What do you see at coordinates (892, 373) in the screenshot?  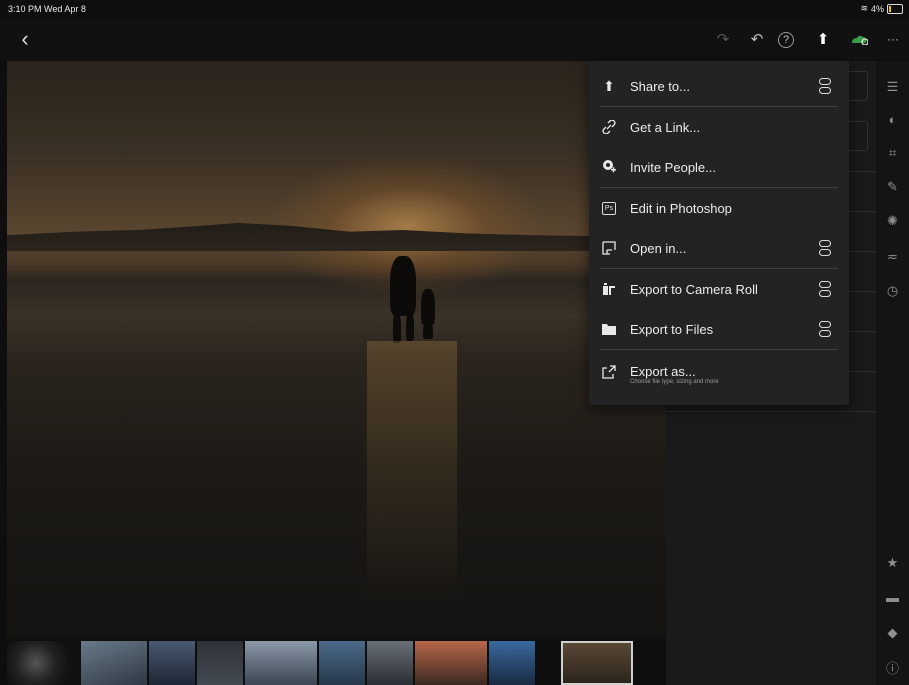 I see `side-rail: ☰ ◐ ⌗ ✎ ✺ ≂ ◷ ★ ▬ ◆ ⓘ` at bounding box center [892, 373].